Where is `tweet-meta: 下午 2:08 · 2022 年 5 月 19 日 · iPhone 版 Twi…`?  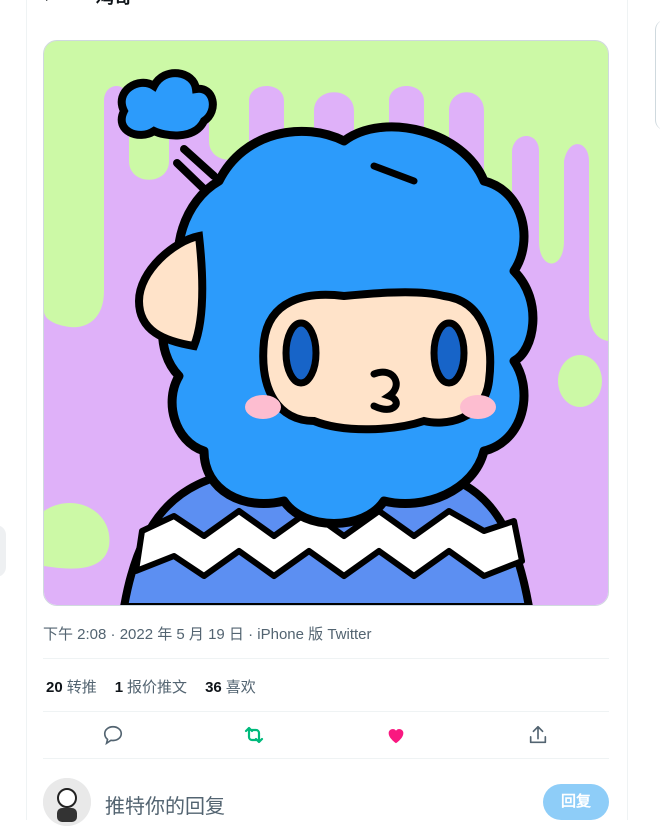
tweet-meta: 下午 2:08 · 2022 年 5 月 19 日 · iPhone 版 Twi… is located at coordinates (207, 633).